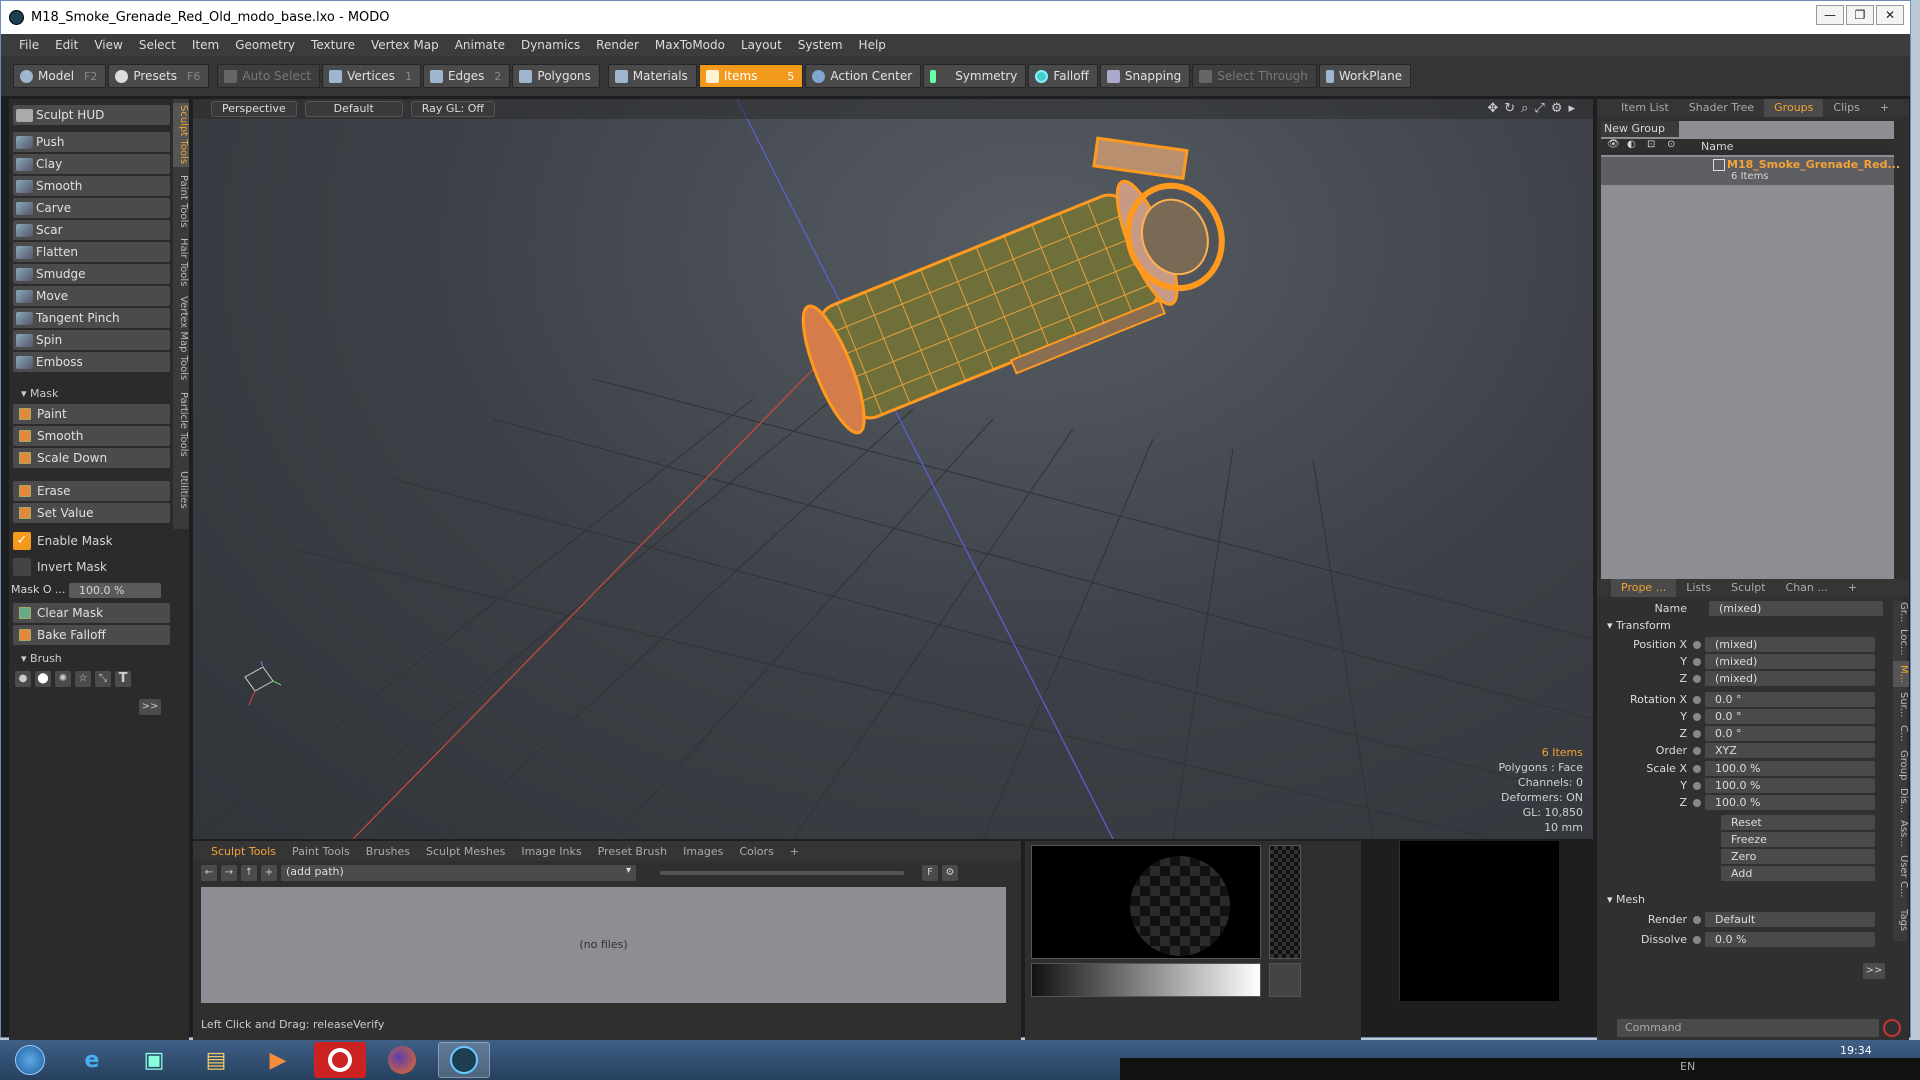 The image size is (1920, 1080). What do you see at coordinates (820, 45) in the screenshot?
I see `menu-system: System` at bounding box center [820, 45].